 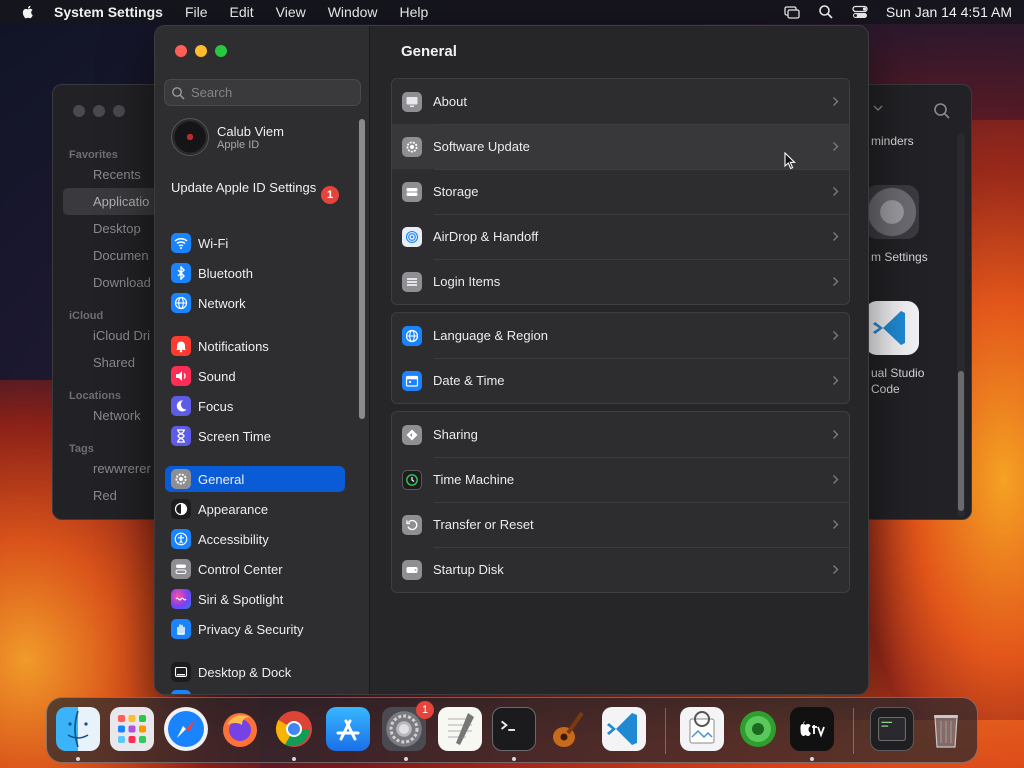 What do you see at coordinates (255, 436) in the screenshot?
I see `sidebar-item-screen-time: Screen Time` at bounding box center [255, 436].